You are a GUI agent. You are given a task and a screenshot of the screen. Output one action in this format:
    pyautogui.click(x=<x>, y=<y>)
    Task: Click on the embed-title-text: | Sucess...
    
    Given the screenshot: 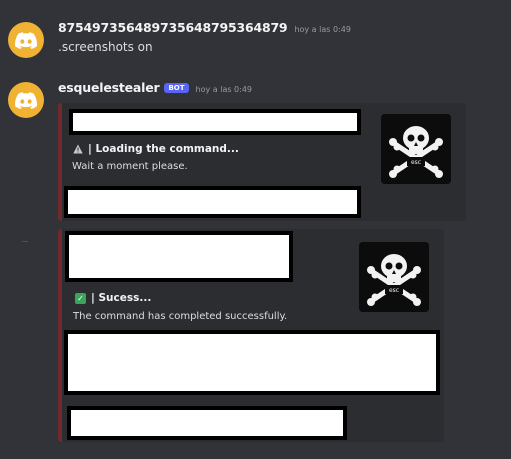 What is the action you would take?
    pyautogui.click(x=121, y=298)
    